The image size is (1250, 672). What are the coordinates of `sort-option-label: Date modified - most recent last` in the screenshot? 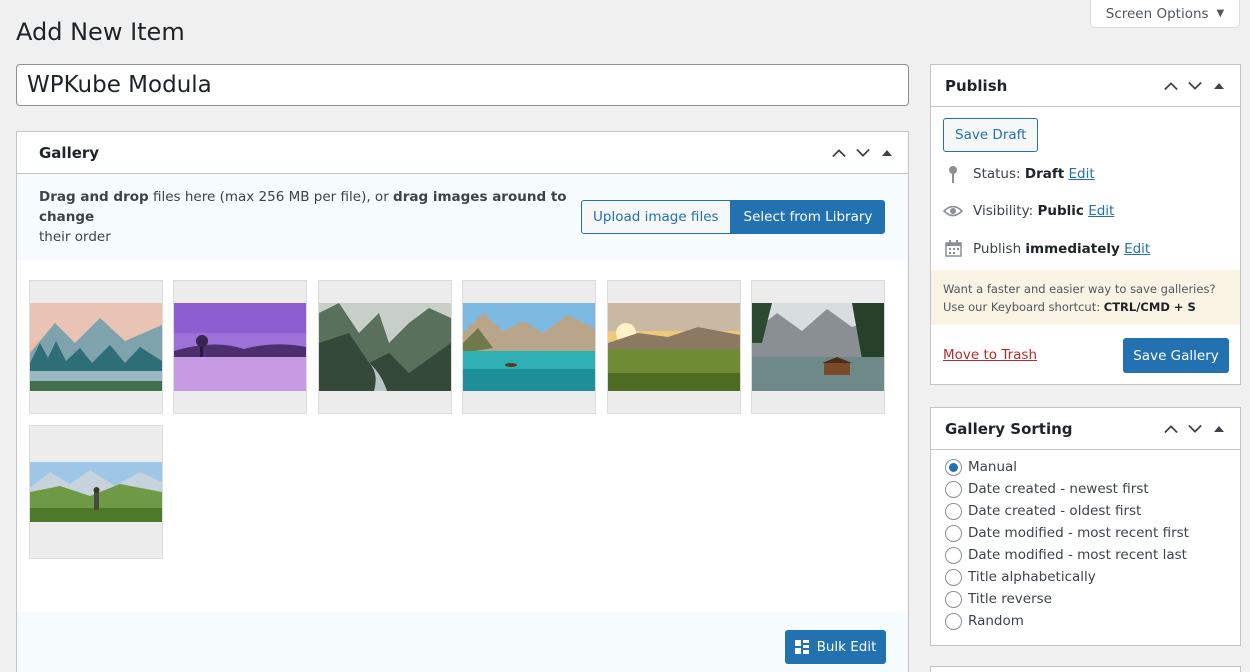 It's located at (1077, 555).